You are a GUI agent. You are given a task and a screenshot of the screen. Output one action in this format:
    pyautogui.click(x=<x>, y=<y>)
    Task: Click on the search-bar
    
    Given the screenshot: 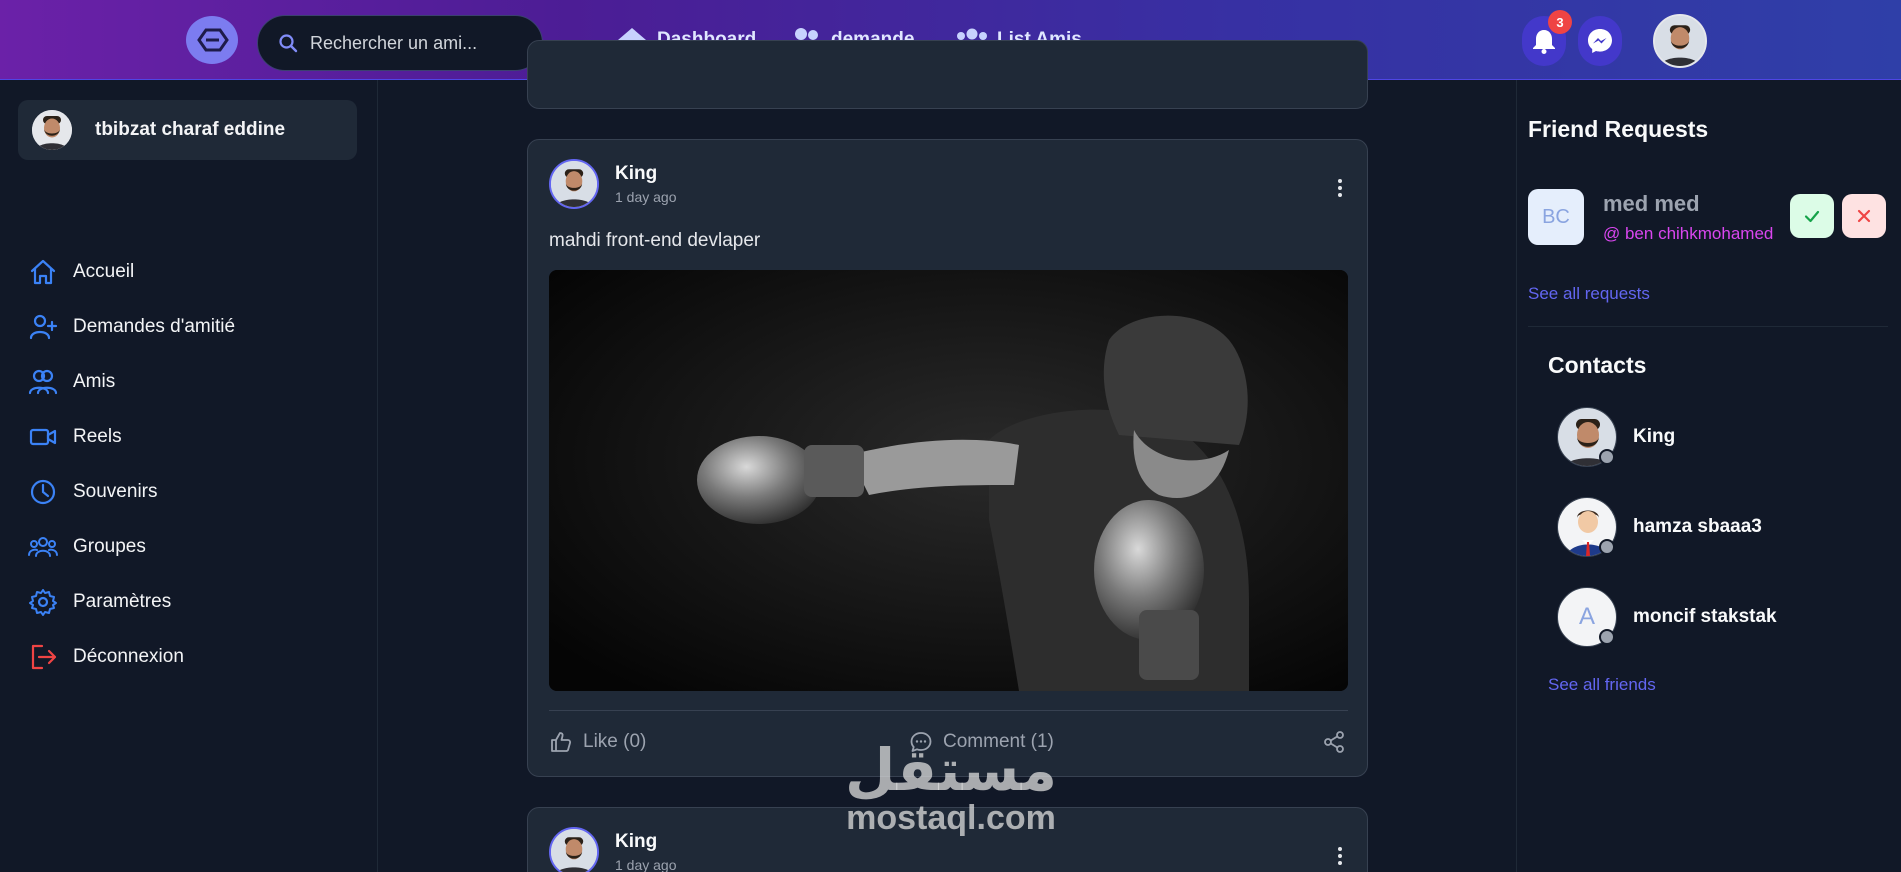 What is the action you would take?
    pyautogui.click(x=400, y=43)
    